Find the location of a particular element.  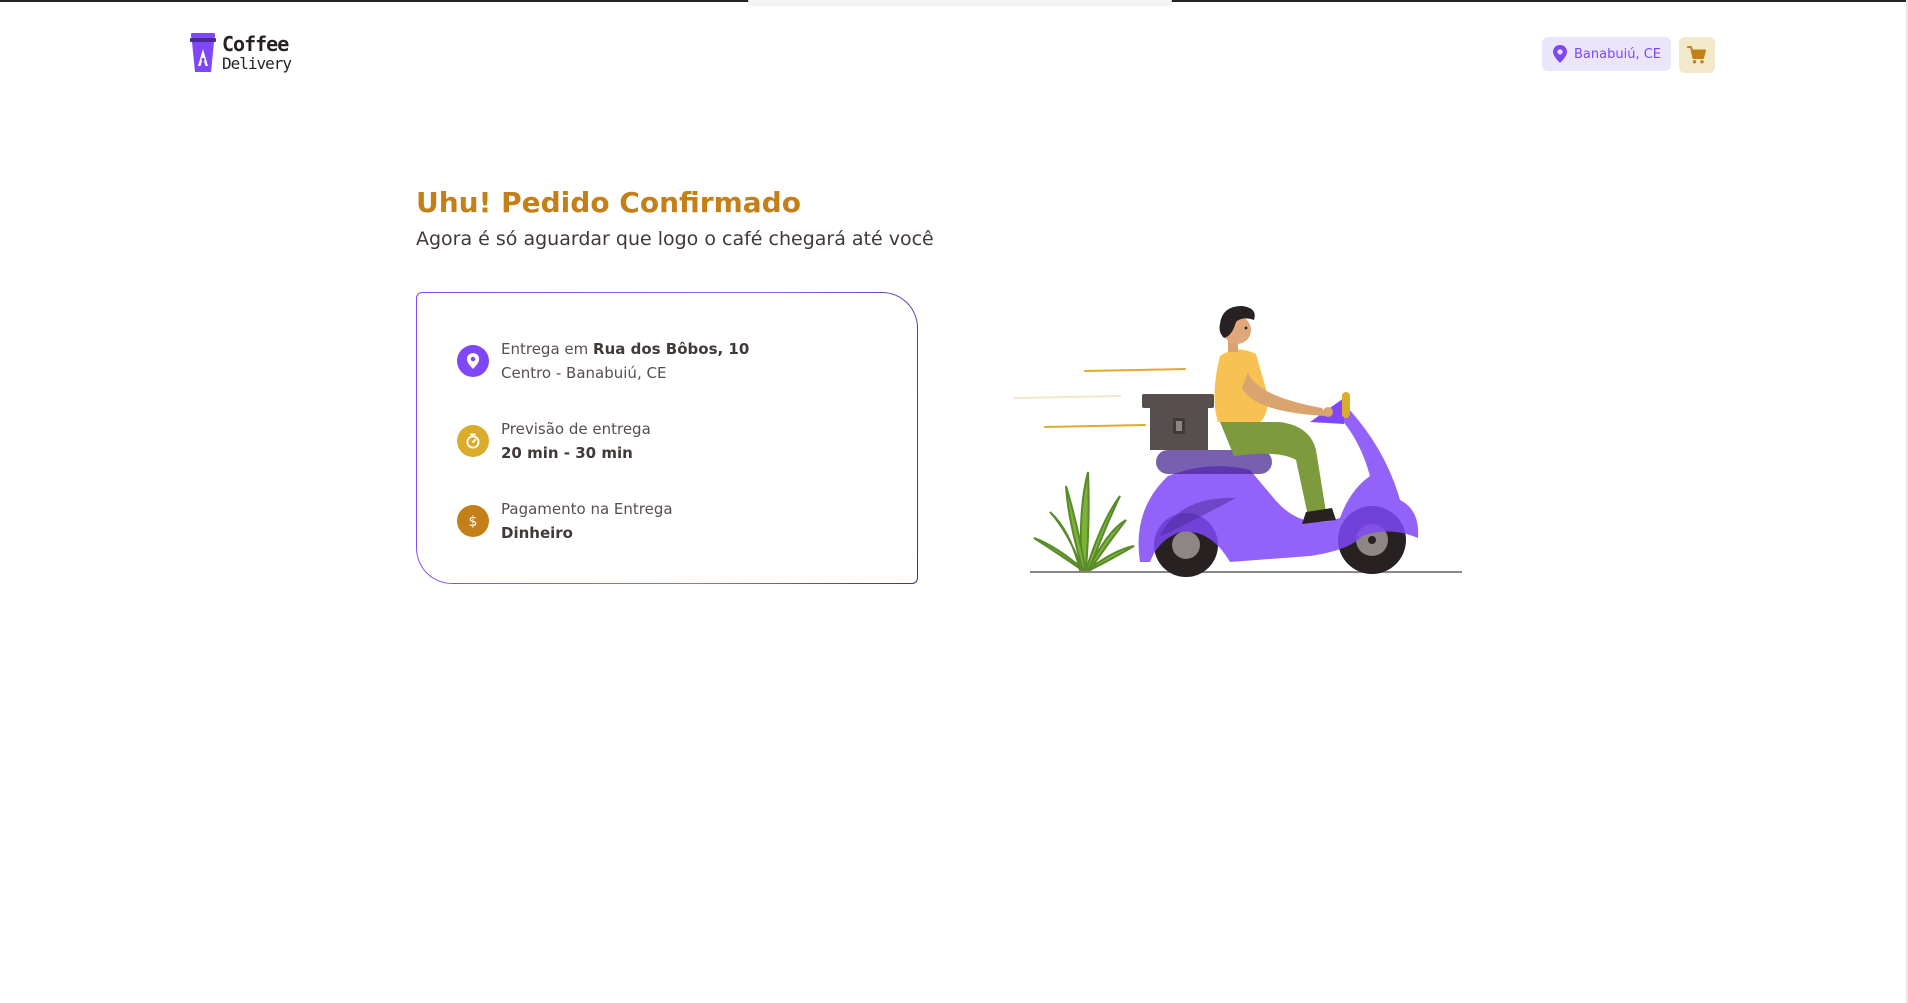

address-prefix: Entrega em is located at coordinates (547, 349).